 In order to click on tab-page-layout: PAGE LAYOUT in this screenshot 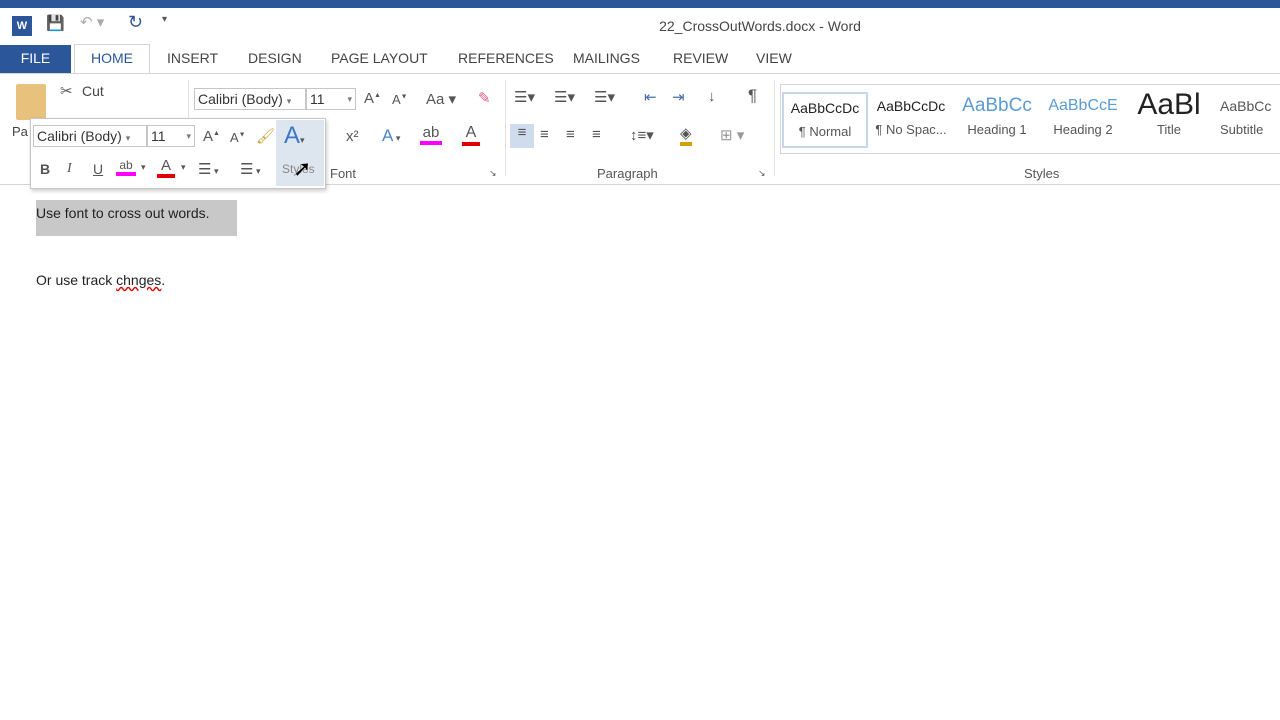, I will do `click(379, 60)`.